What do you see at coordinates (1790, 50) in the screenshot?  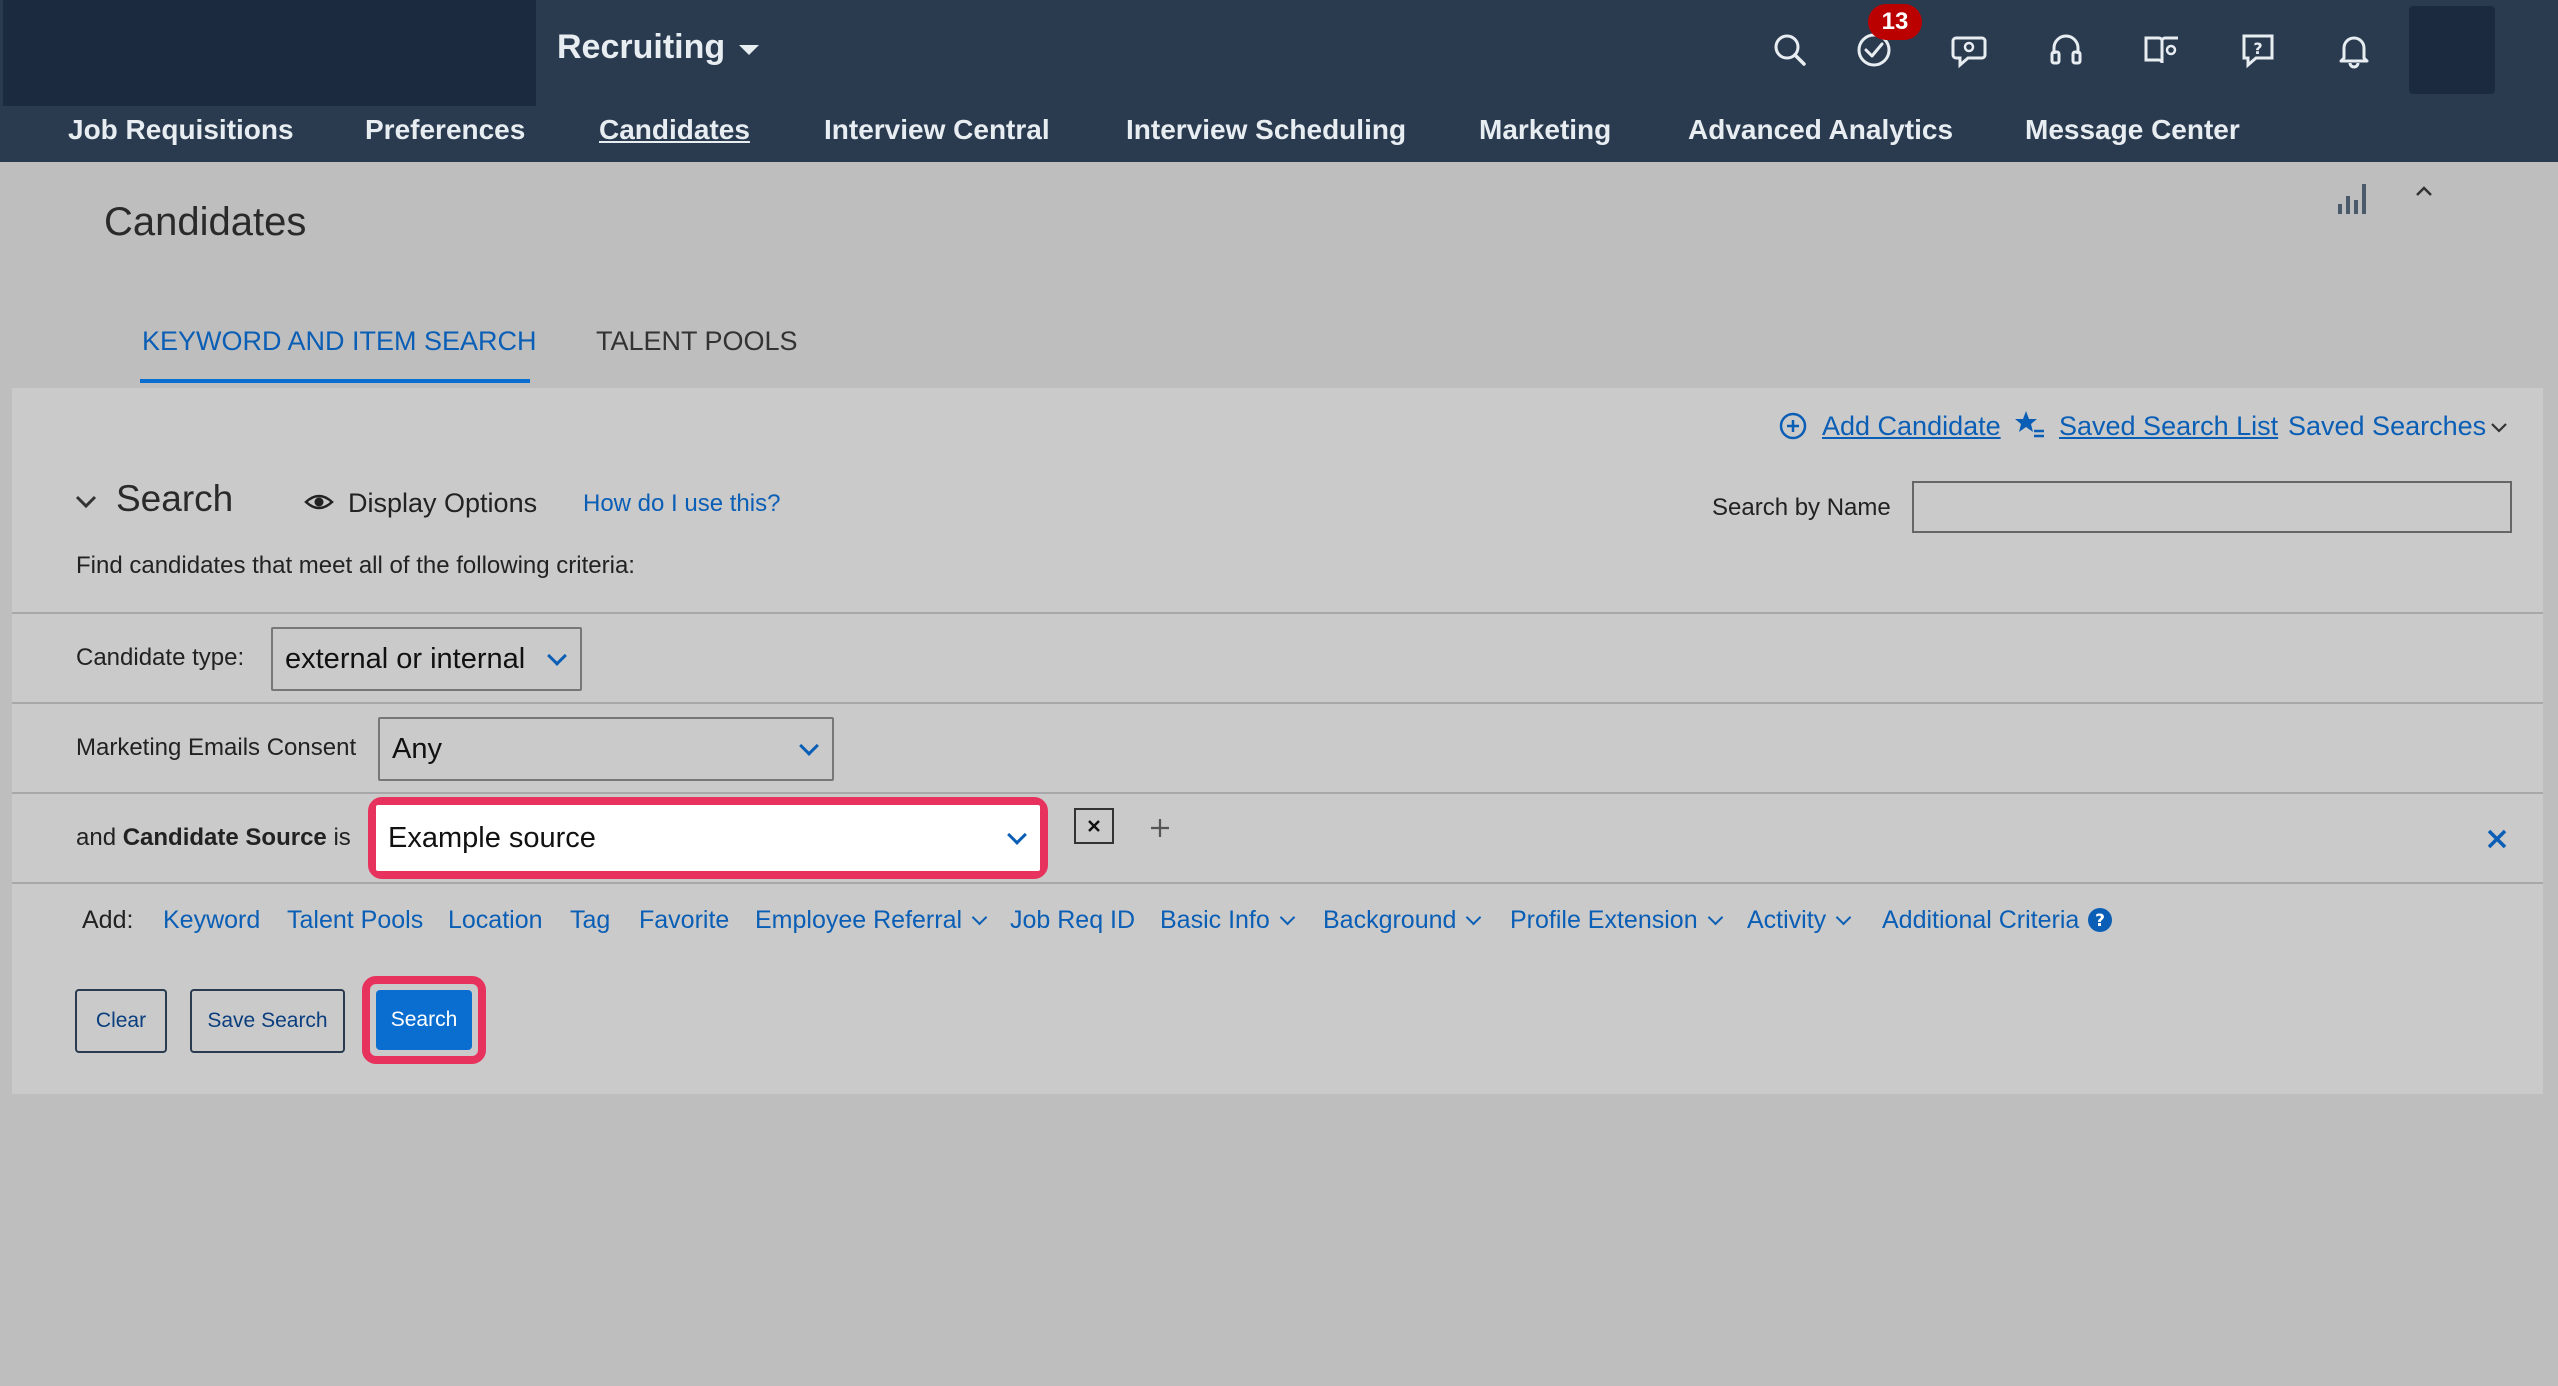 I see `search-icon` at bounding box center [1790, 50].